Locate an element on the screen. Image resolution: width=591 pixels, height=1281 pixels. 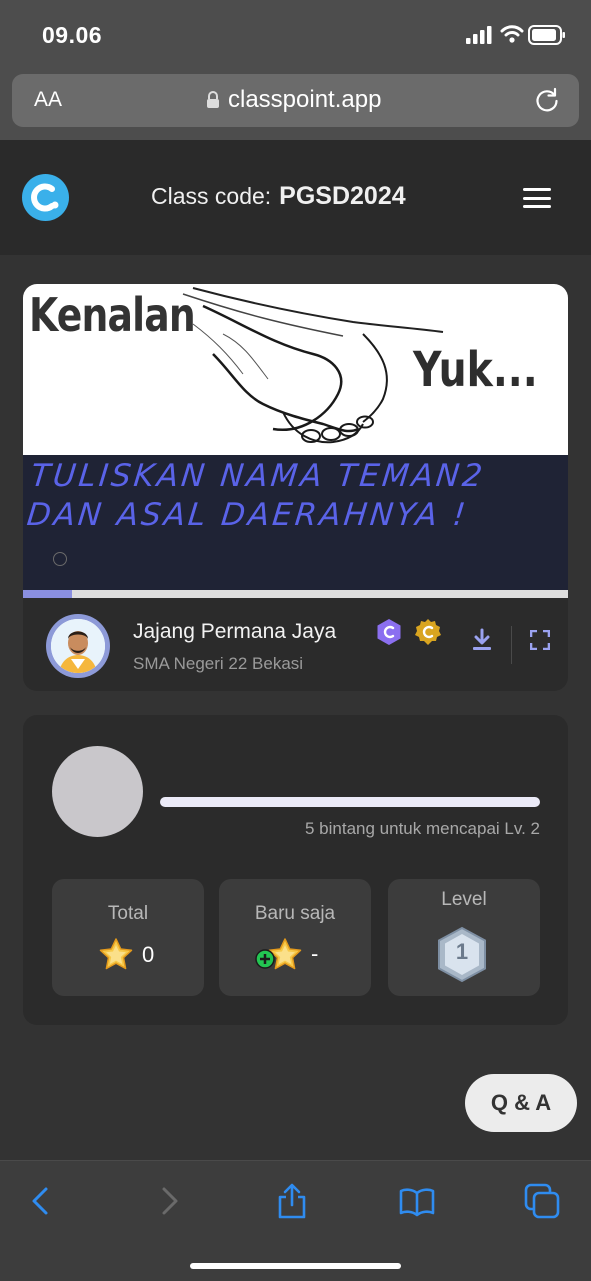
recent-stars-tile: Baru saja - is located at coordinates (295, 937).